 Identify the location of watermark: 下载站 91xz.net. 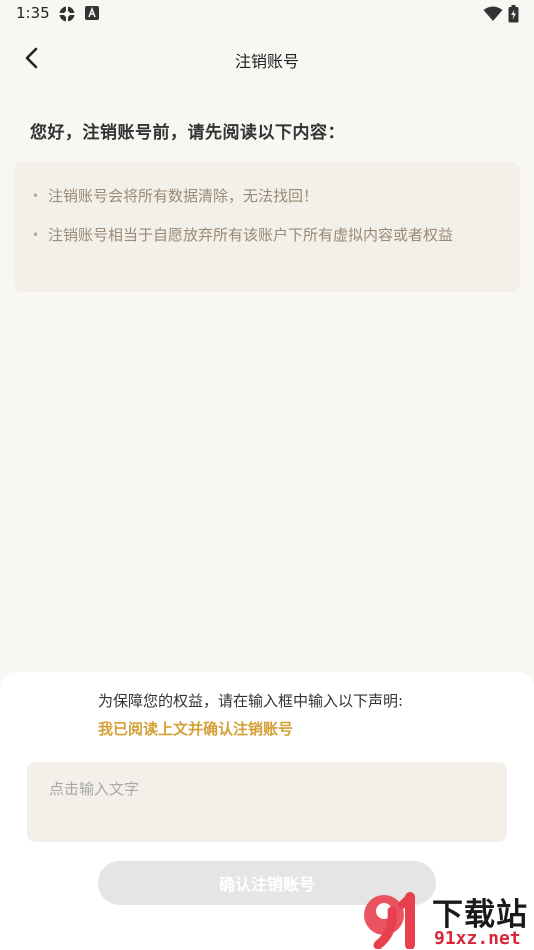
(448, 917).